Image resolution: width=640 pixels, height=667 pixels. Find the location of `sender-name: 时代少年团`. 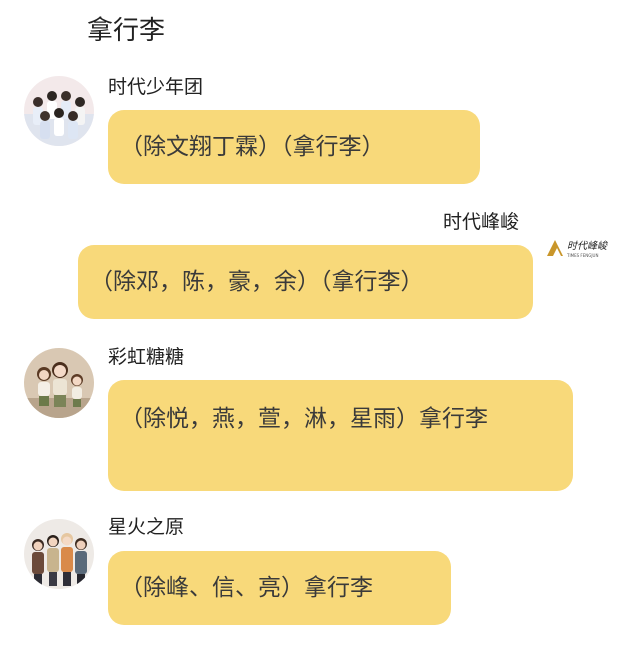

sender-name: 时代少年团 is located at coordinates (156, 87).